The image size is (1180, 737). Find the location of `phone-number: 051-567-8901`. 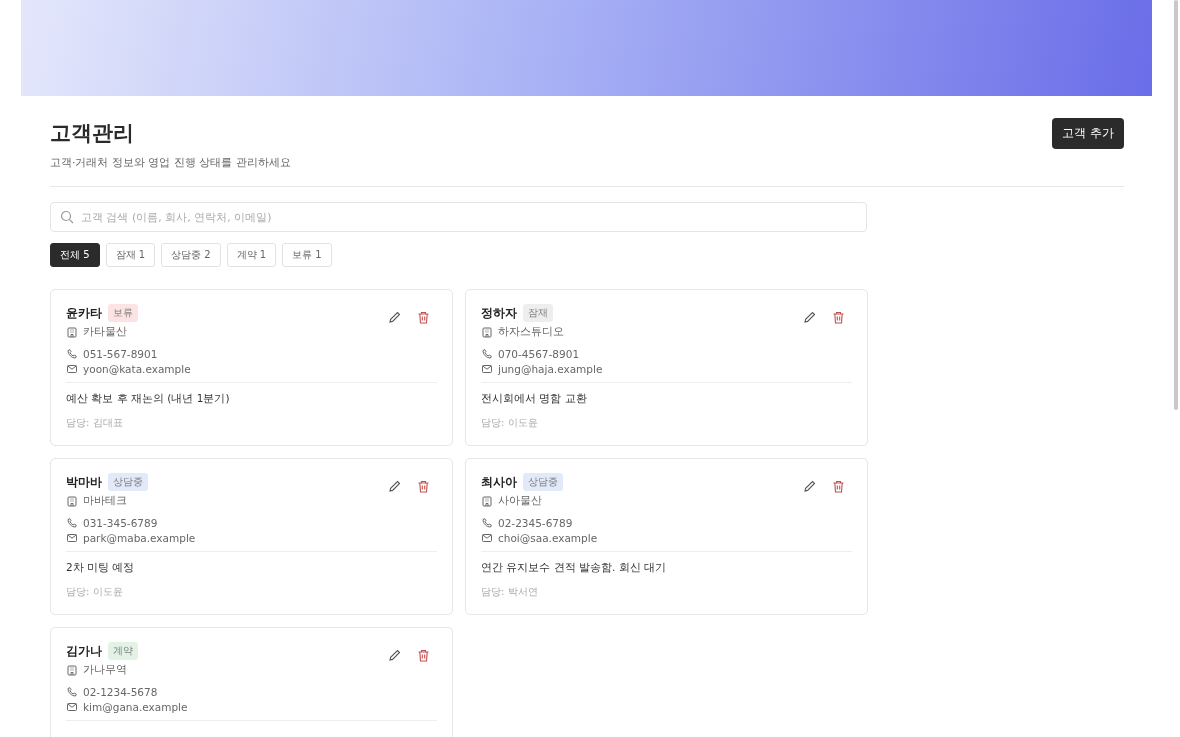

phone-number: 051-567-8901 is located at coordinates (120, 354).